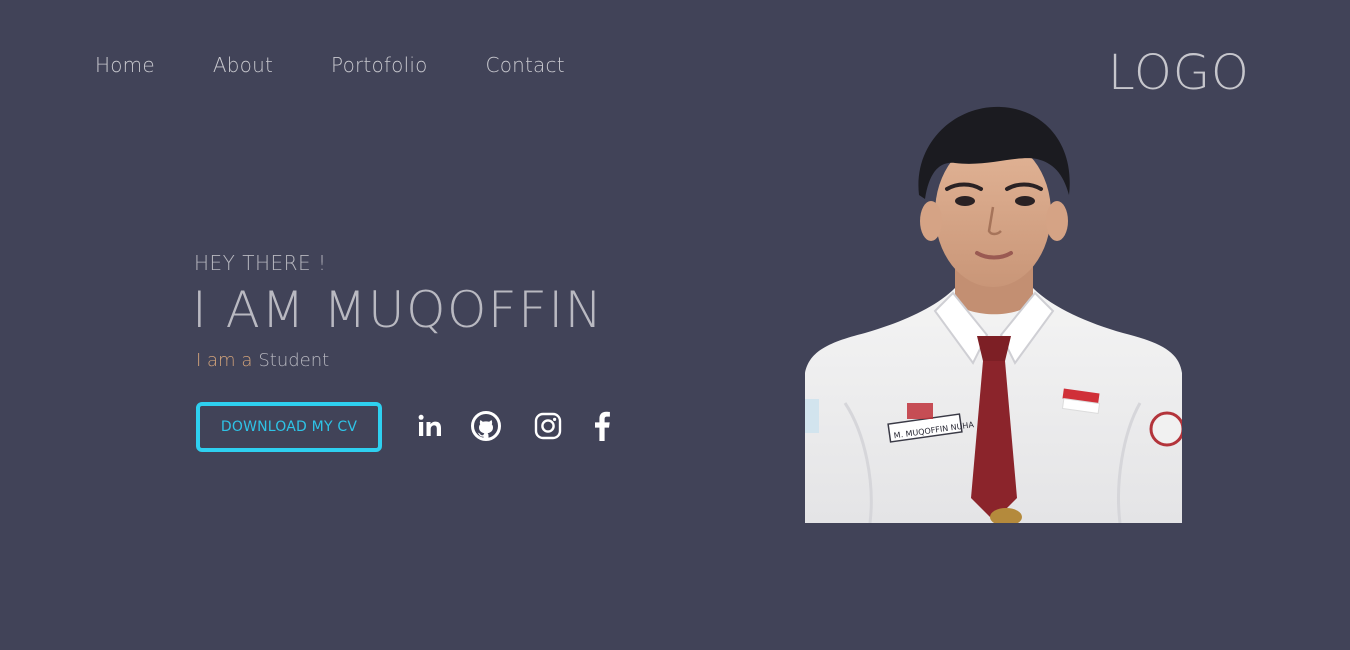  I want to click on hero-greeting: HEY THERE !, so click(260, 263).